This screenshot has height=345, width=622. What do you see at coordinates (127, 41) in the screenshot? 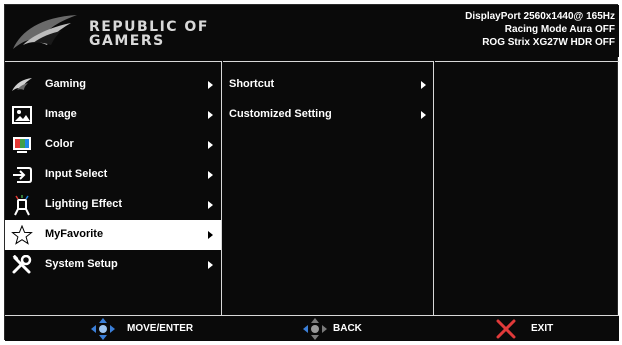
I see `brand-line-2: GAMERS` at bounding box center [127, 41].